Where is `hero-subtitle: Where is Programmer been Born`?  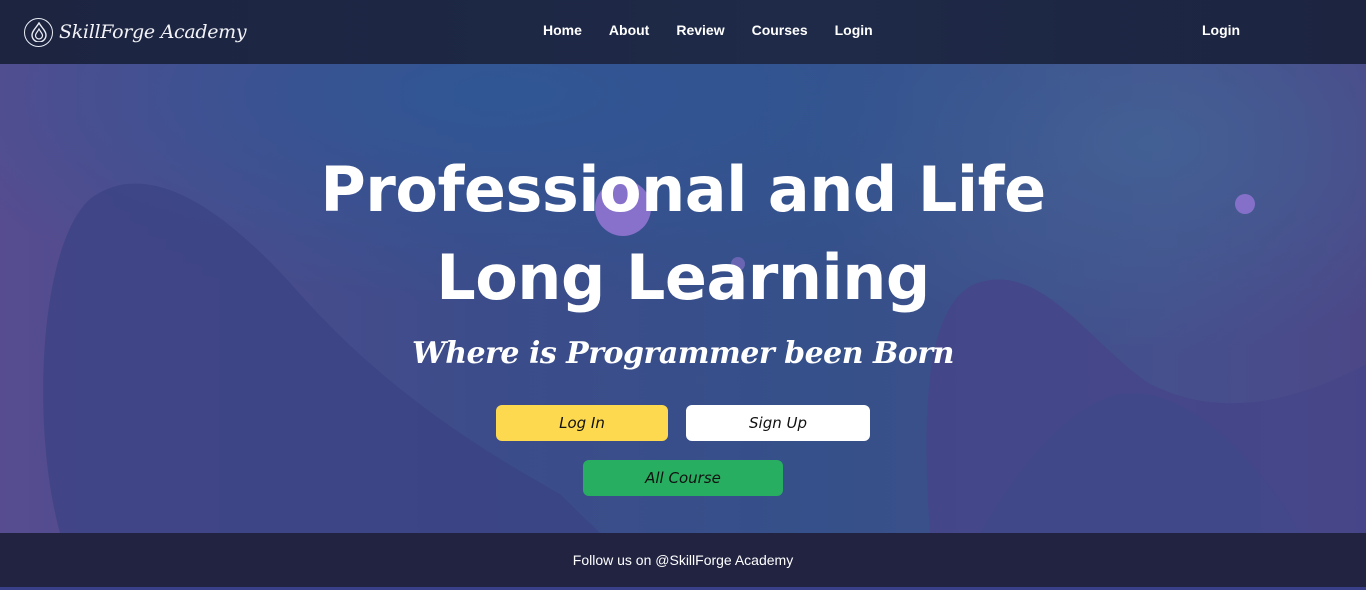
hero-subtitle: Where is Programmer been Born is located at coordinates (683, 353).